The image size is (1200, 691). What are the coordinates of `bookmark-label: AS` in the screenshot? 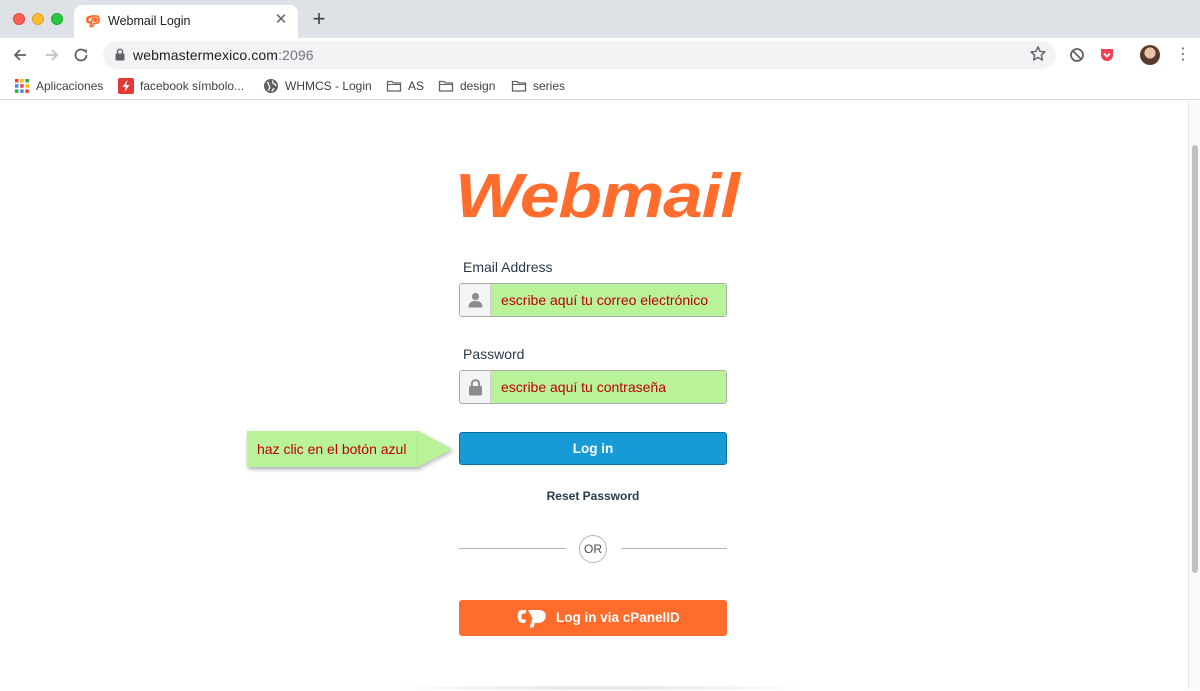 It's located at (416, 86).